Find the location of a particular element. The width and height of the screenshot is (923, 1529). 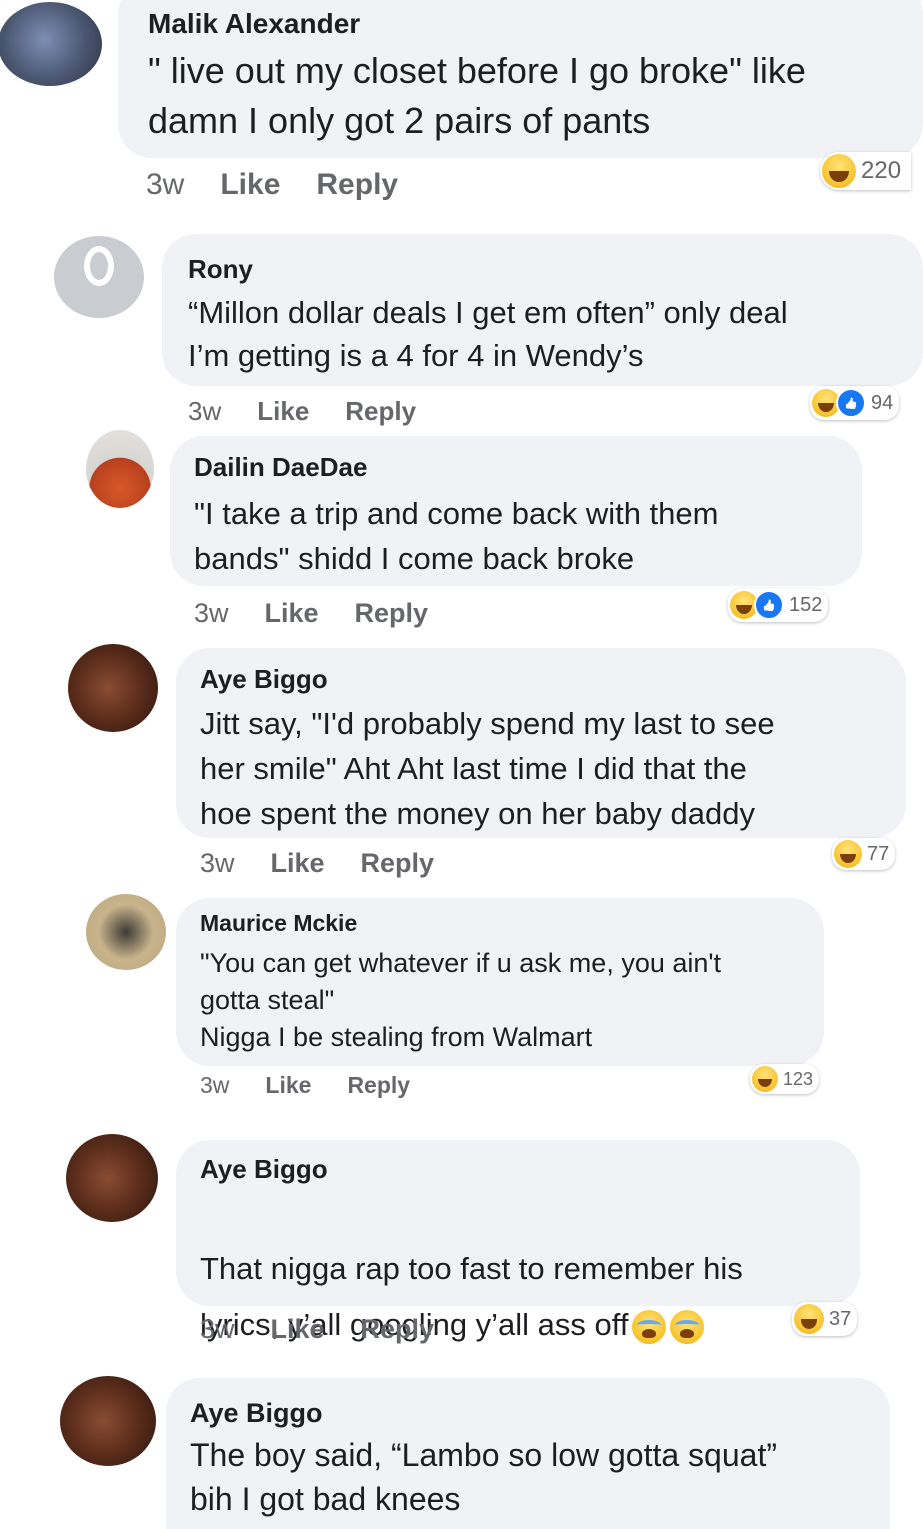

reaction-count: 123 is located at coordinates (798, 1078).